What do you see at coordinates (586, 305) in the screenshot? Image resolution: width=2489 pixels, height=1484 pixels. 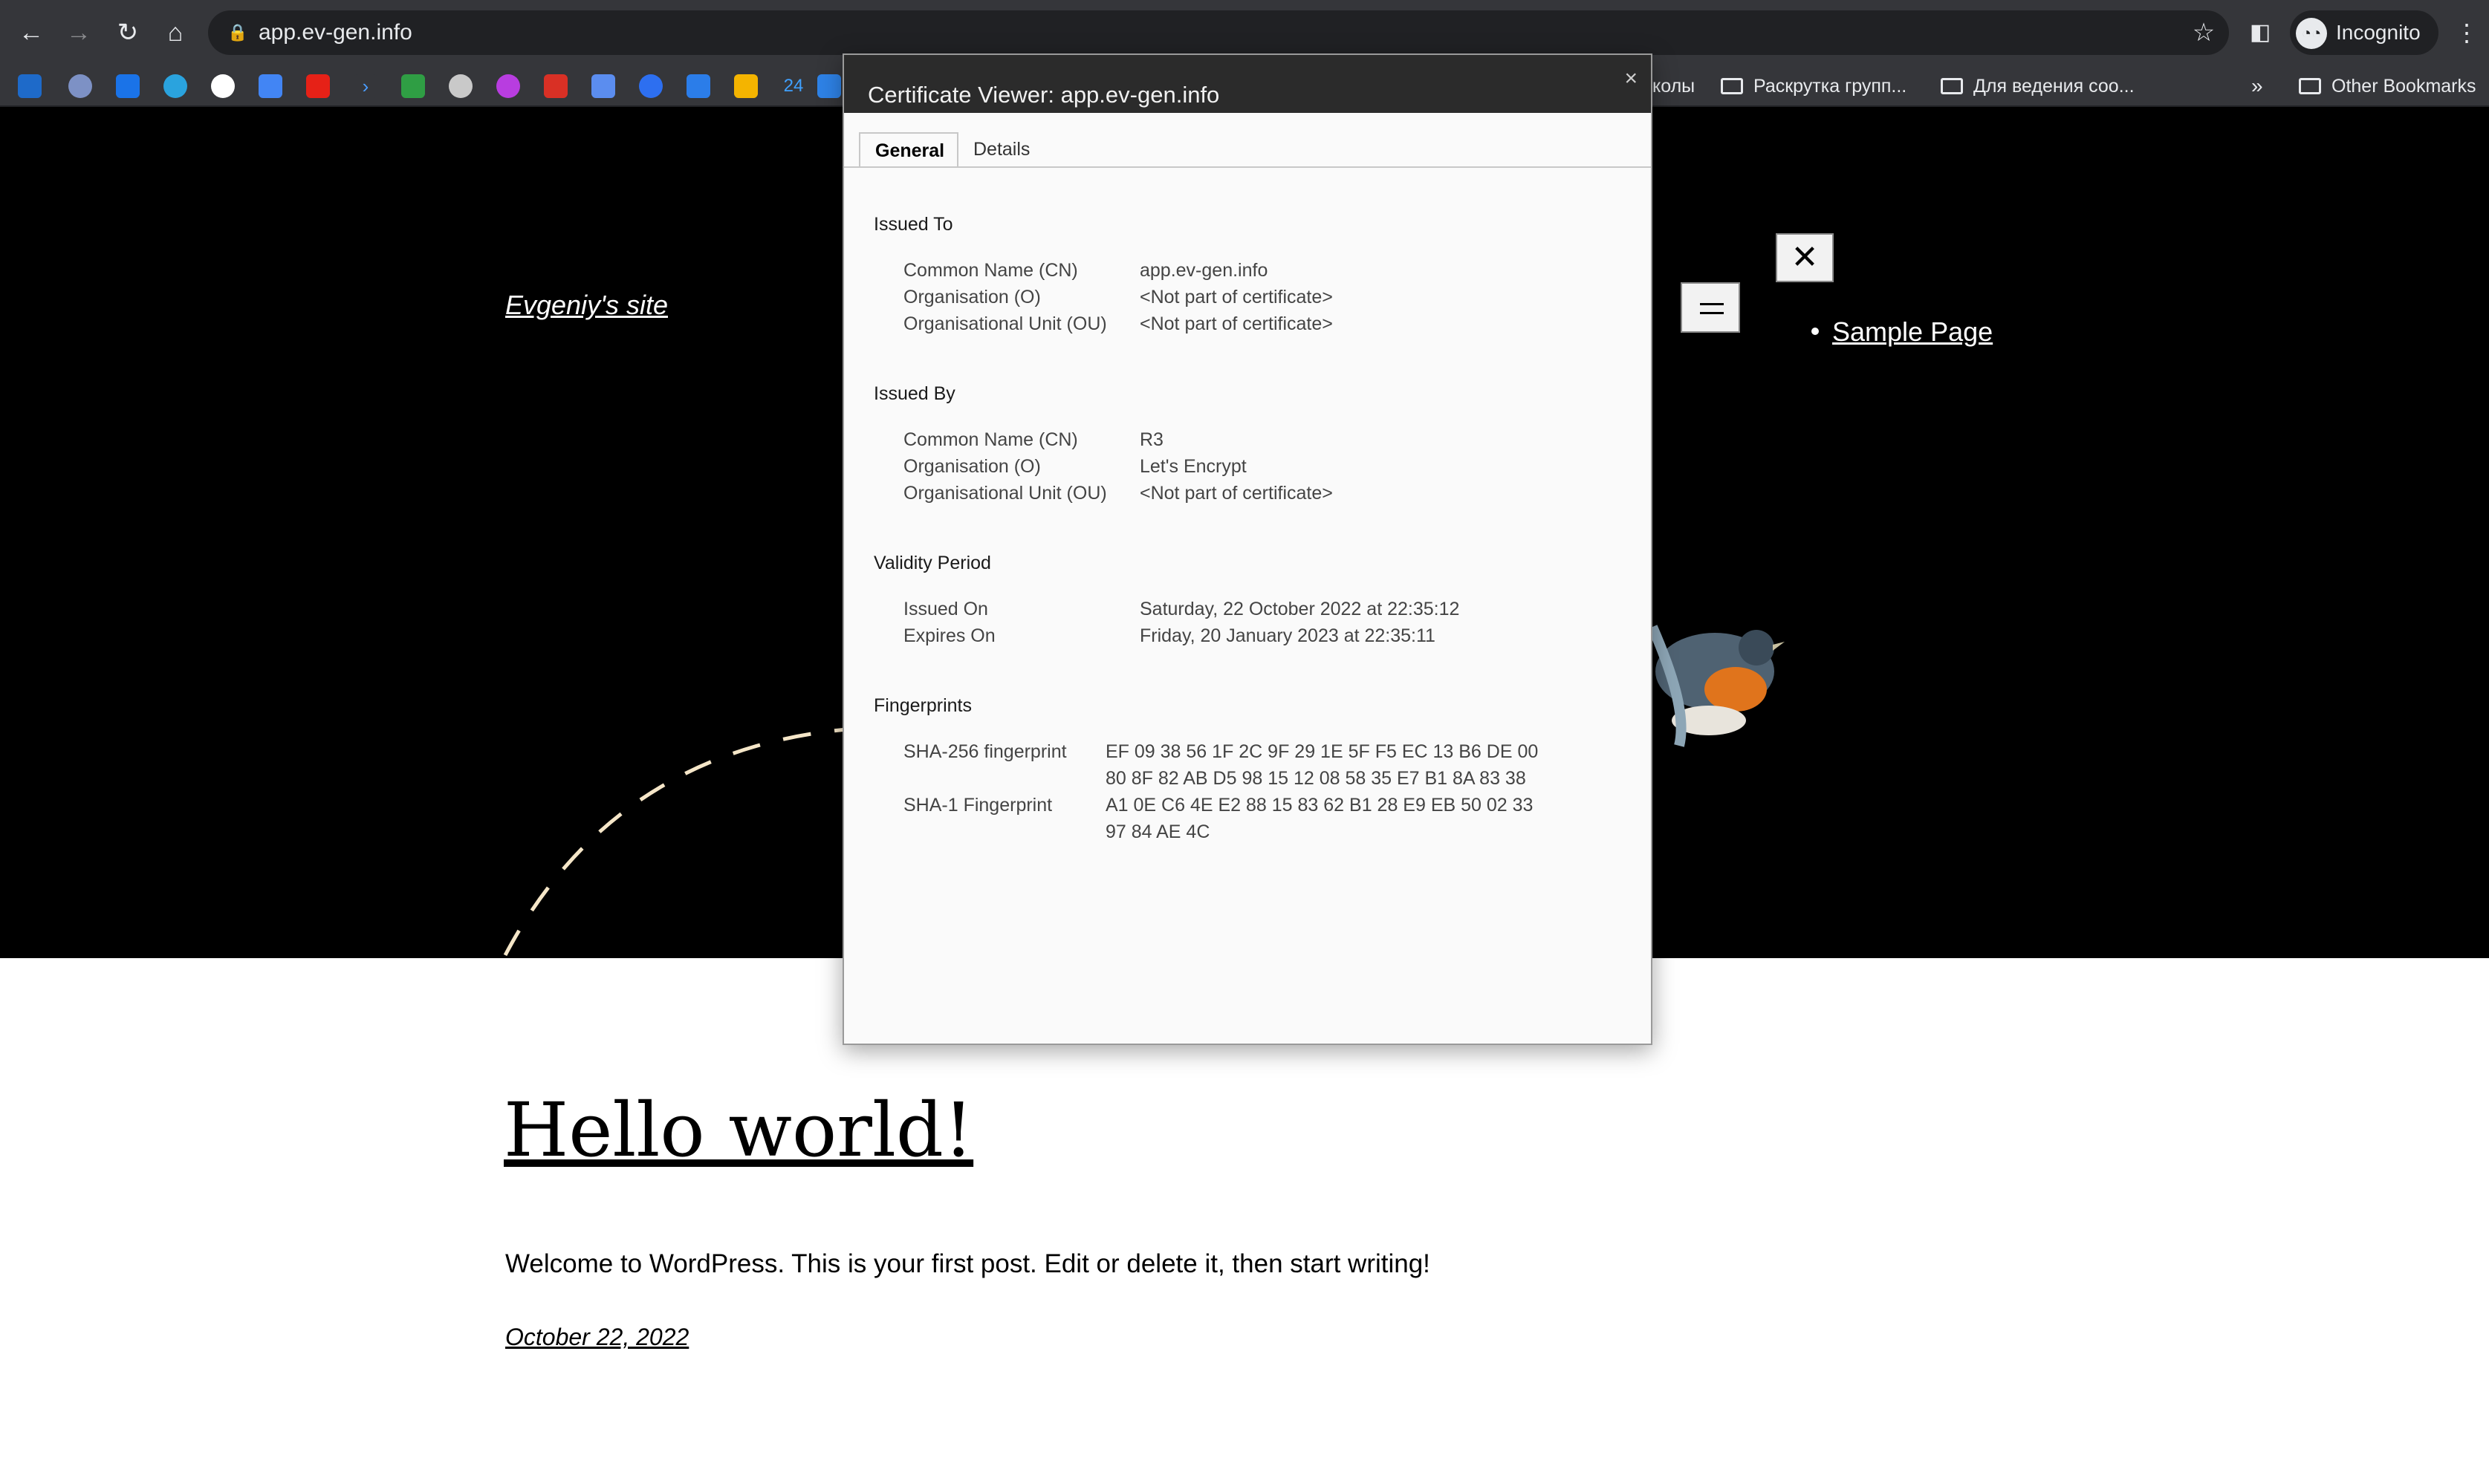 I see `site-title-link: Evgeniy's site` at bounding box center [586, 305].